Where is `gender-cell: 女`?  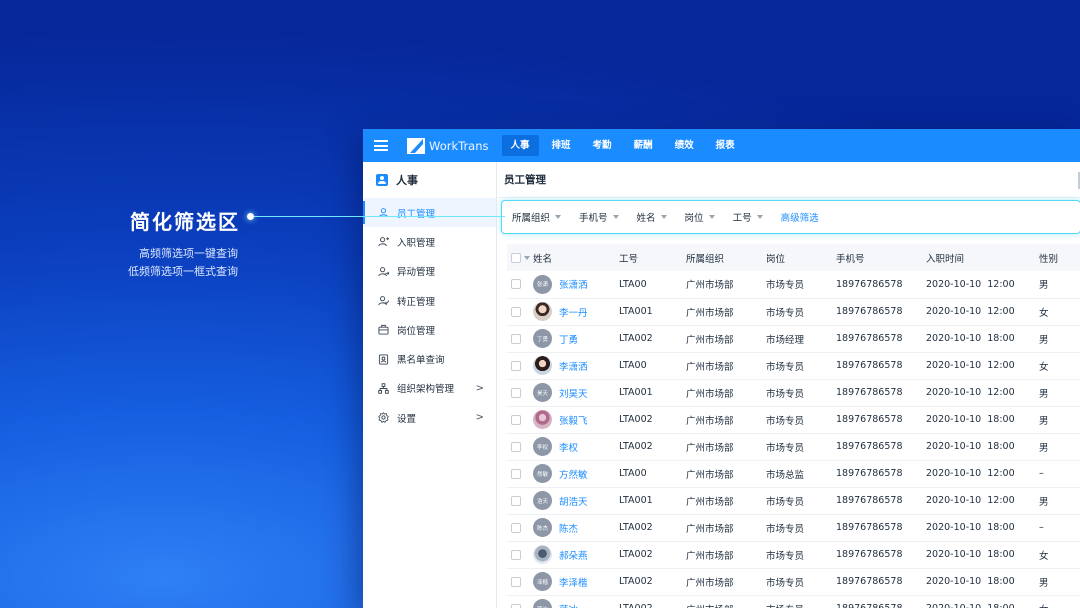
gender-cell: 女 is located at coordinates (1057, 555).